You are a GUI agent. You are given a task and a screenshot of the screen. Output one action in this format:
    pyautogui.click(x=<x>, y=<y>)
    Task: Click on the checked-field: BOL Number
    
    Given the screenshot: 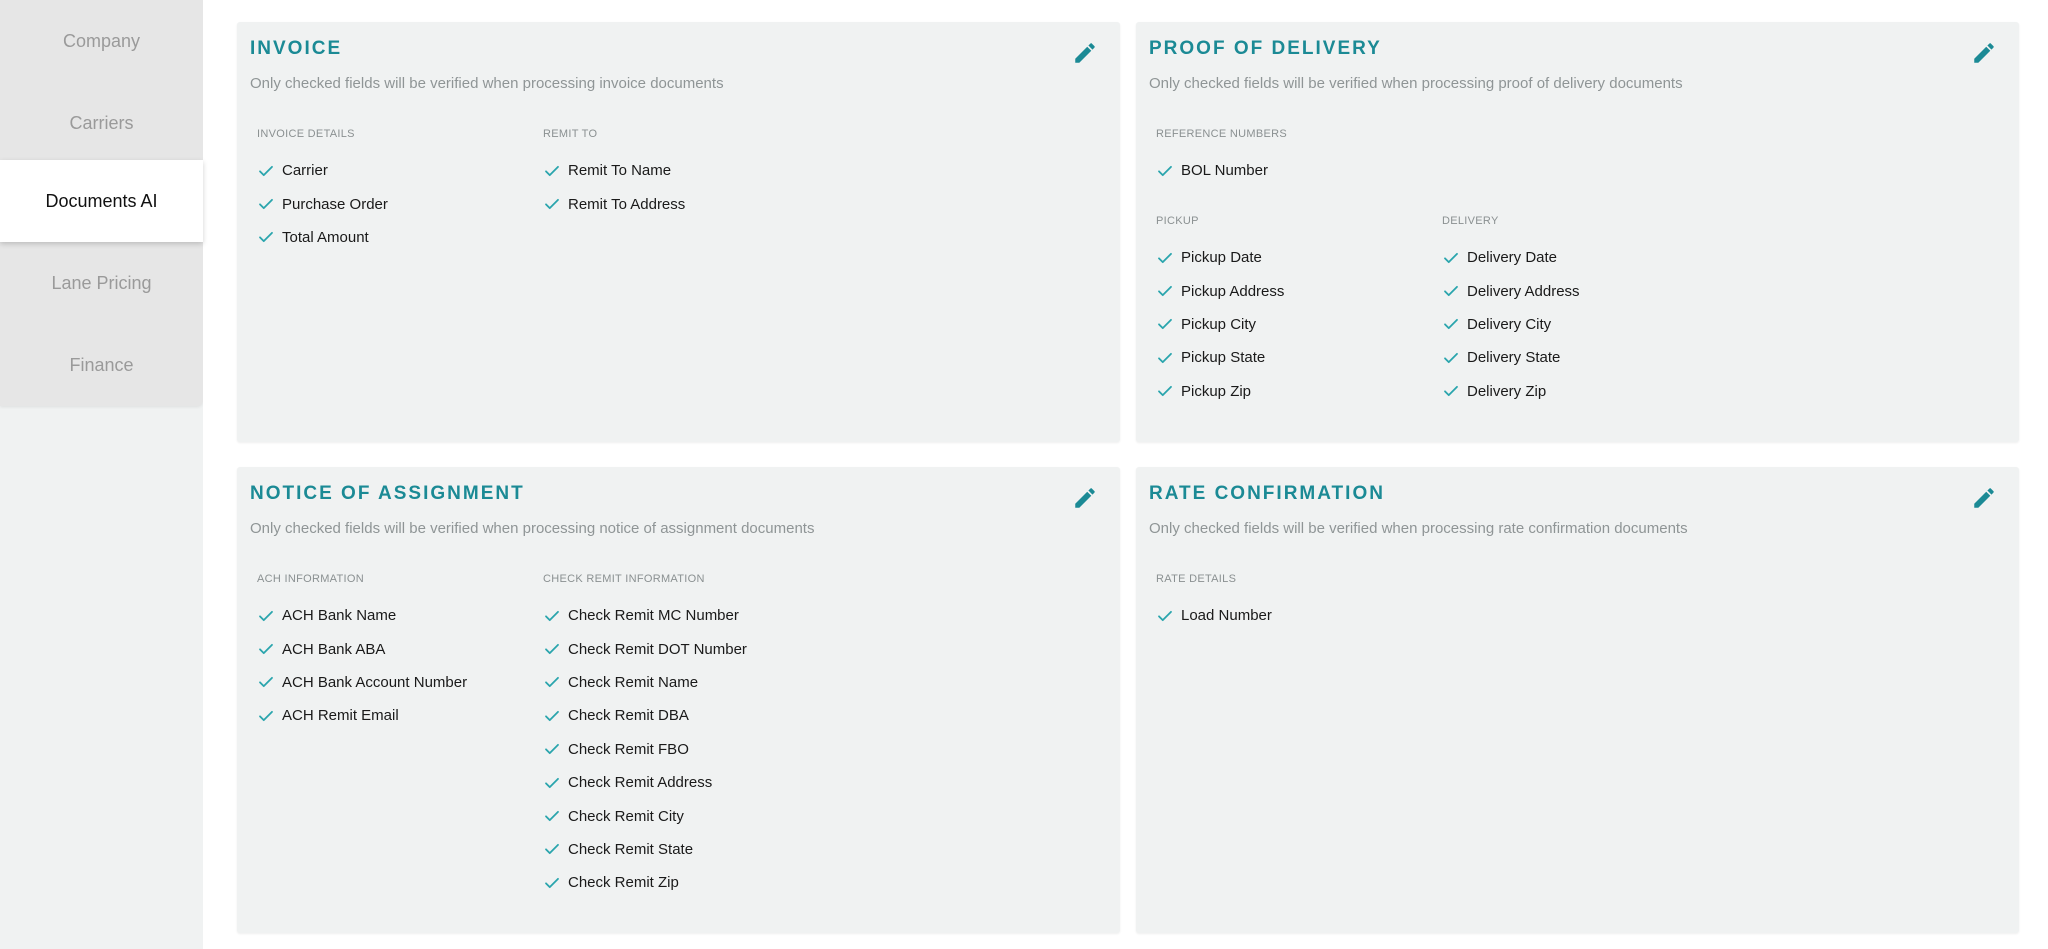 What is the action you would take?
    pyautogui.click(x=1291, y=170)
    